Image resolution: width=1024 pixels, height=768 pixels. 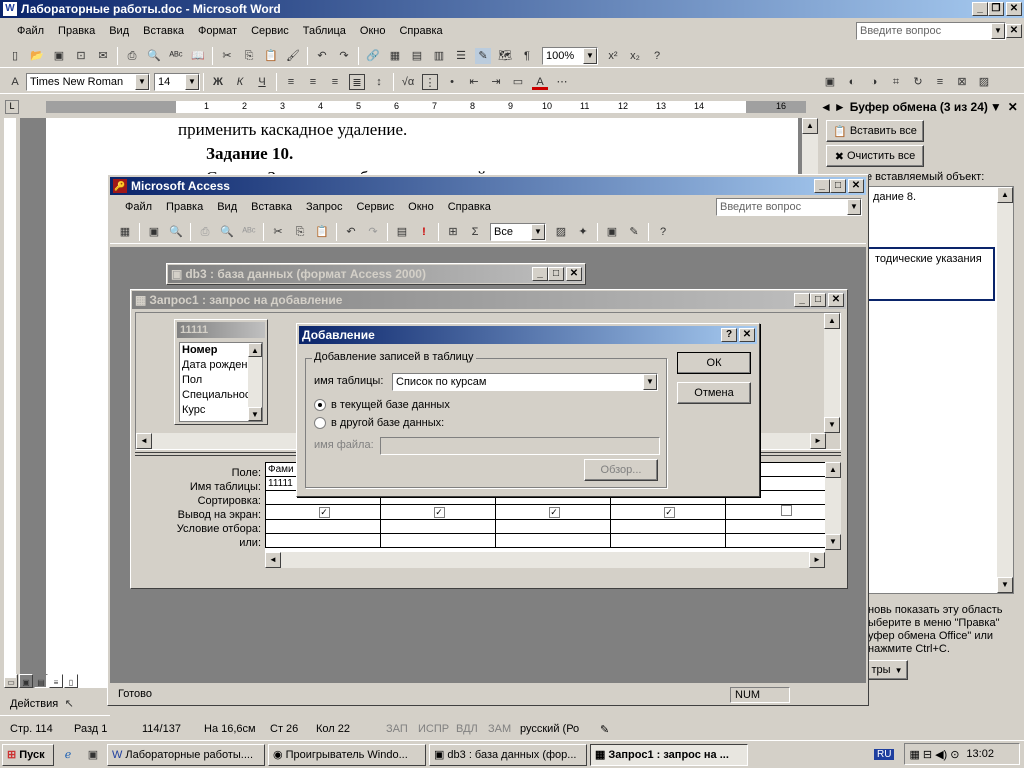 What do you see at coordinates (838, 186) in the screenshot?
I see `access-maximize-button: □` at bounding box center [838, 186].